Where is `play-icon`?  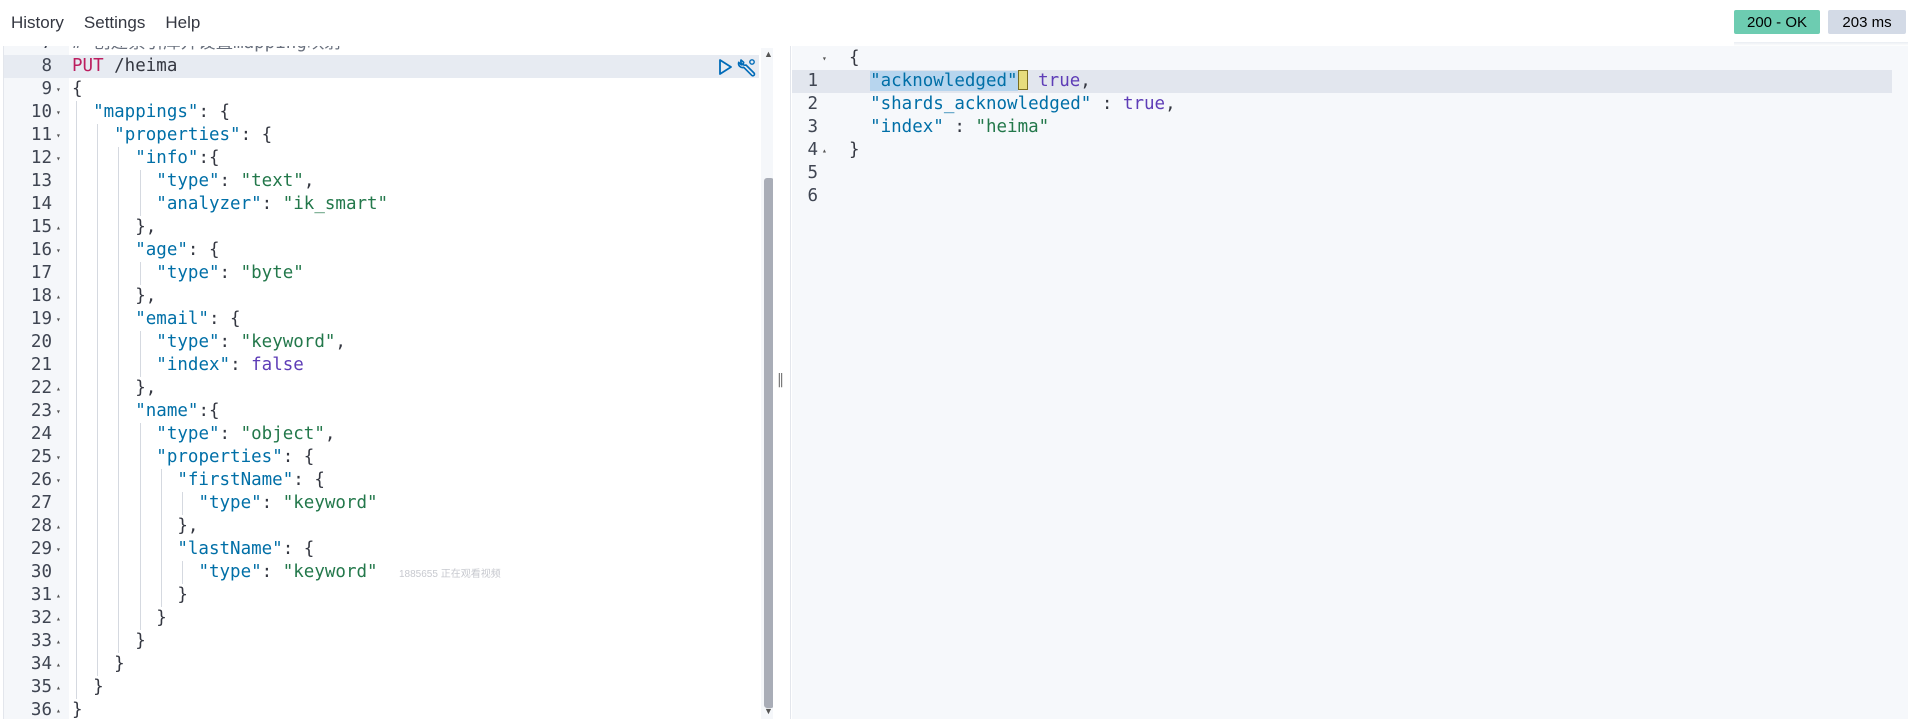
play-icon is located at coordinates (725, 67).